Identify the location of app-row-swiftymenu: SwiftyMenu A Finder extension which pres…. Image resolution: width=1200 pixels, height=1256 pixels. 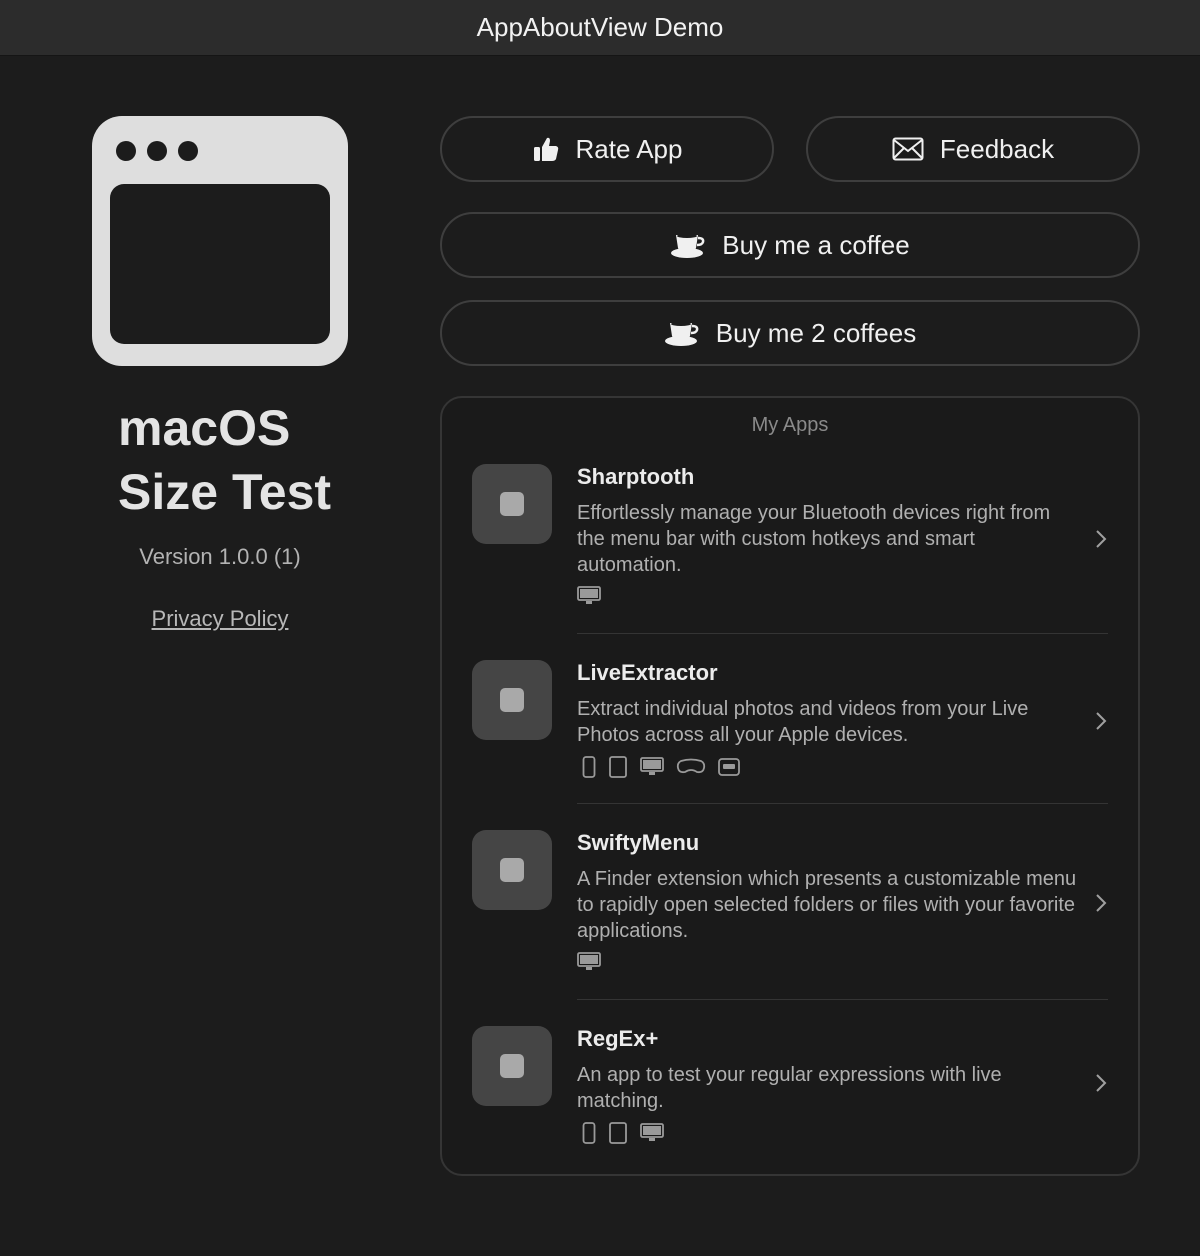
(790, 915).